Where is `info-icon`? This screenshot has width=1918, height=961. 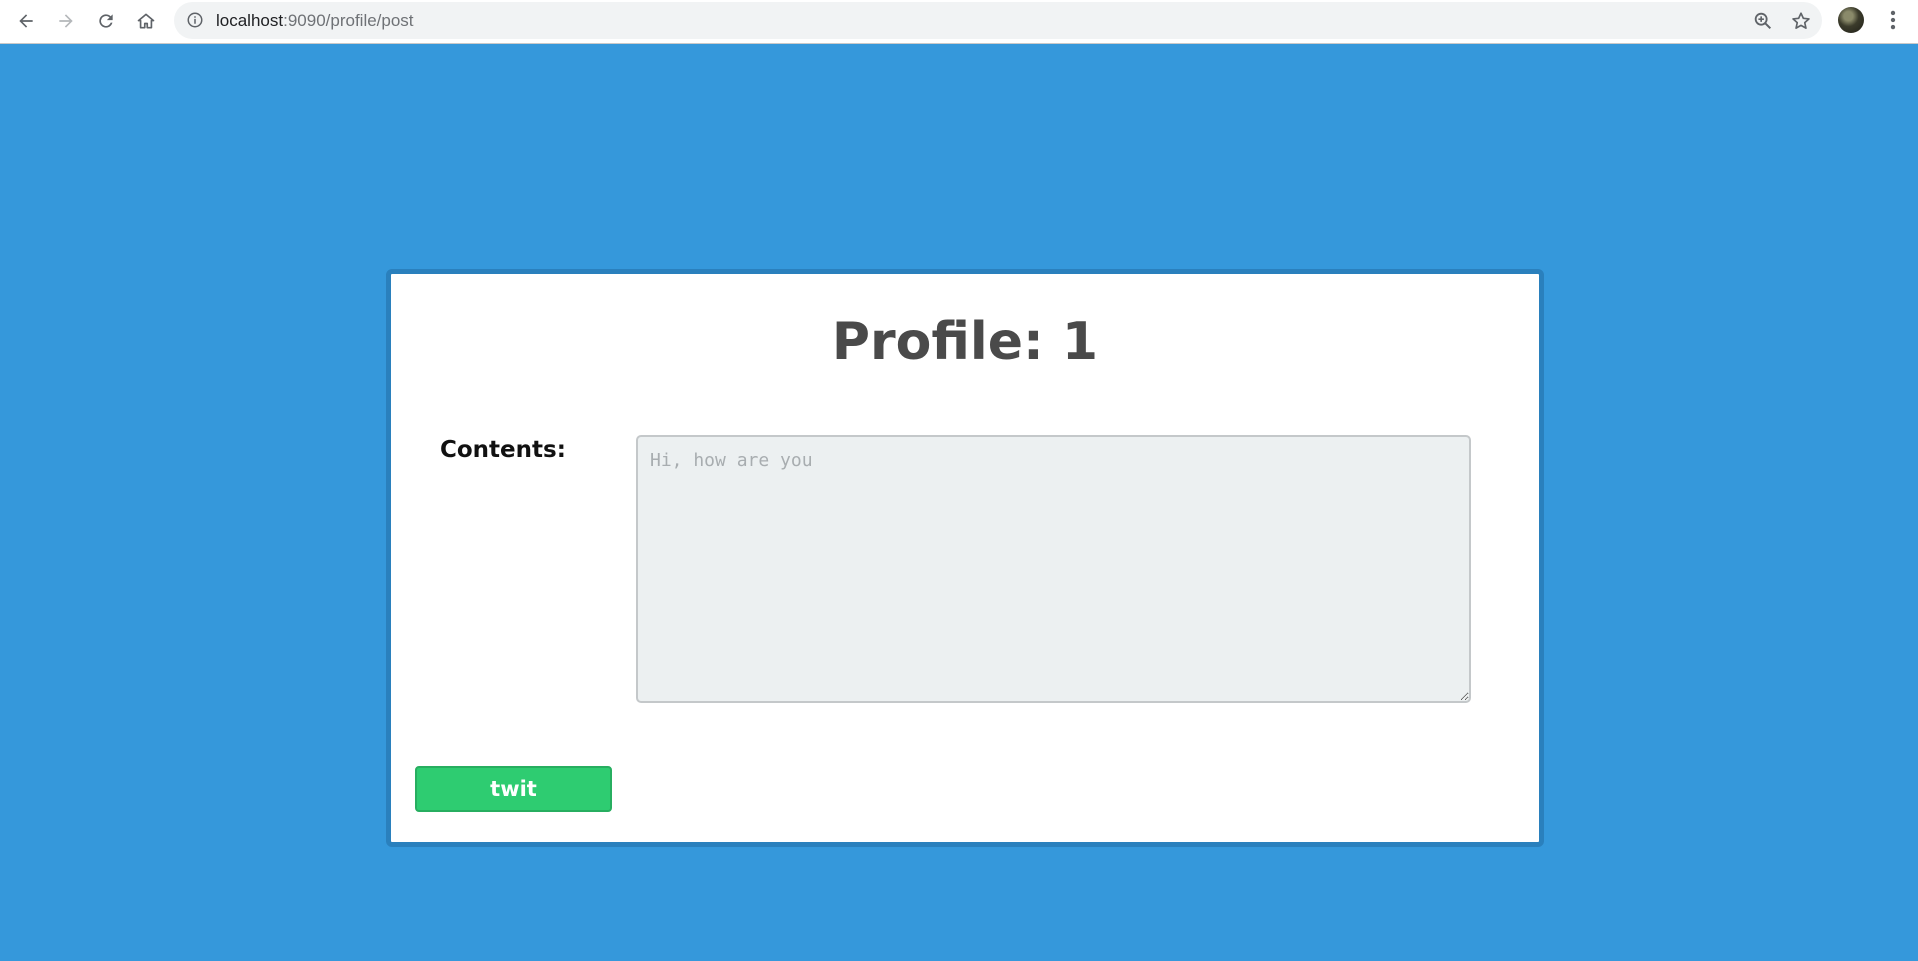 info-icon is located at coordinates (195, 20).